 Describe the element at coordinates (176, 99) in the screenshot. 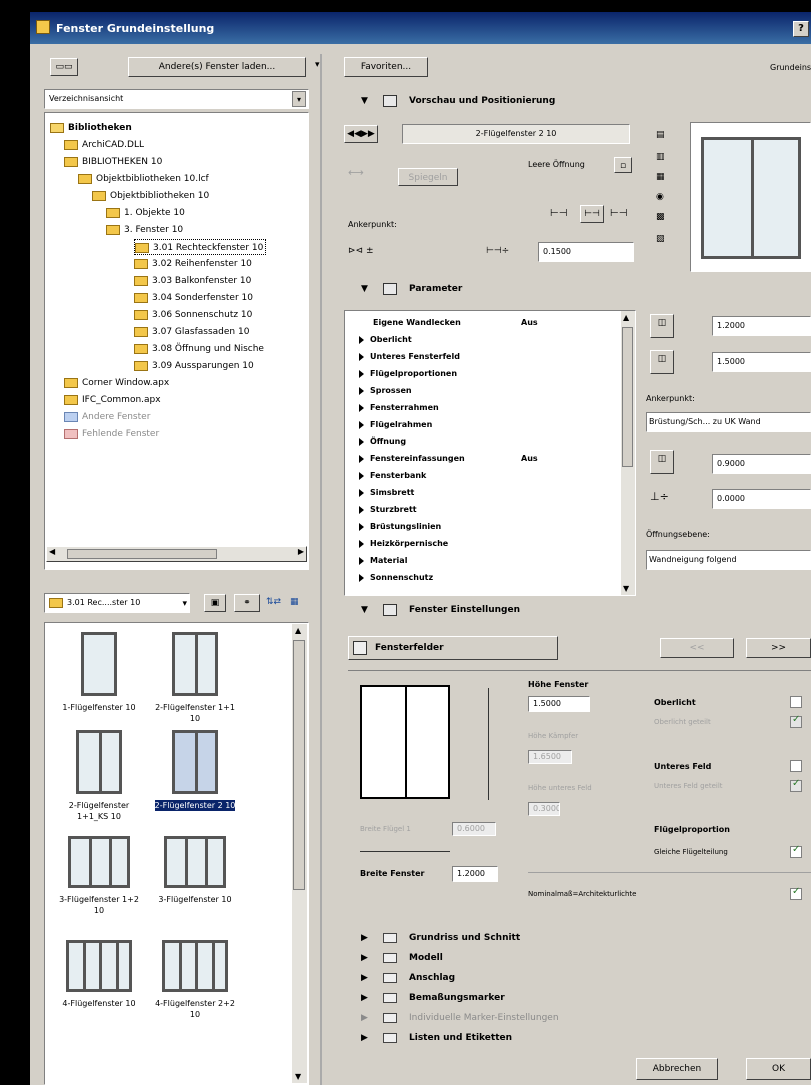

I see `view-select: Verzeichnisansicht ▾` at that location.